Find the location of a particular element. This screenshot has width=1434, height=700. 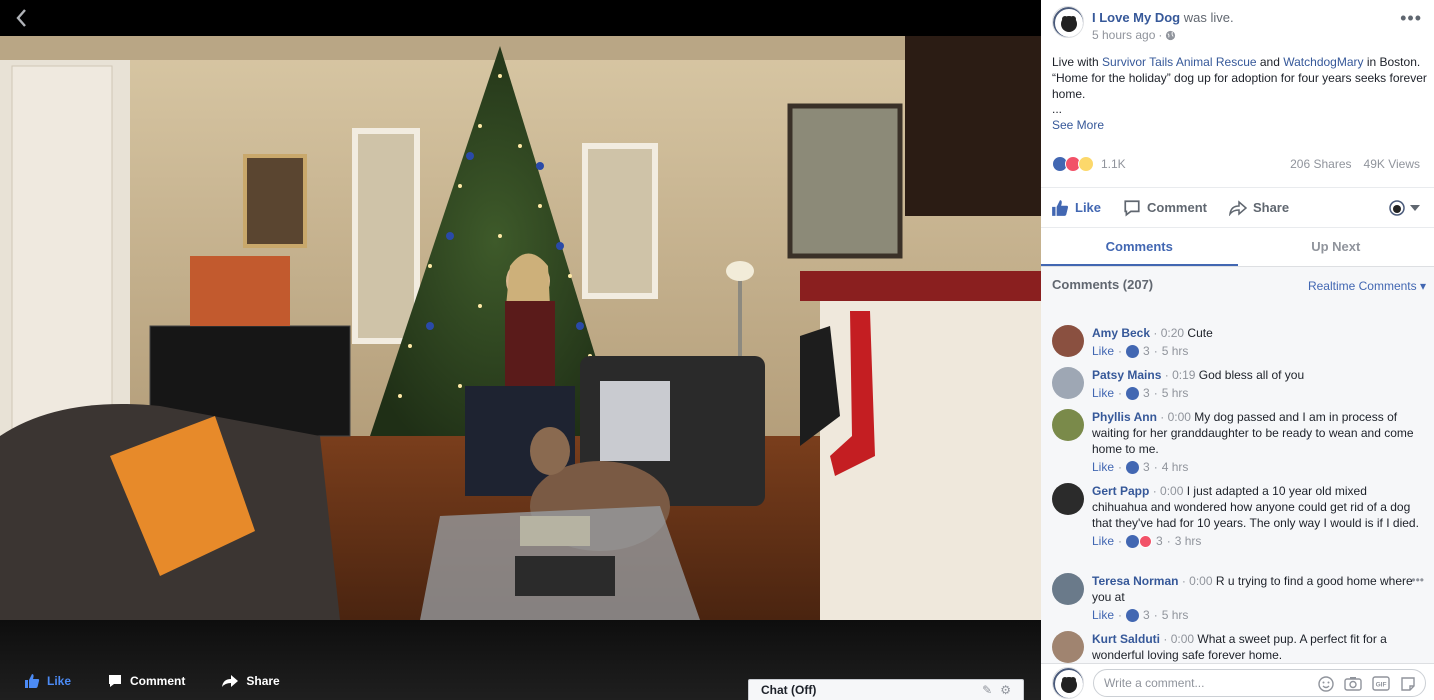

see-more-link: See More is located at coordinates (1078, 125).